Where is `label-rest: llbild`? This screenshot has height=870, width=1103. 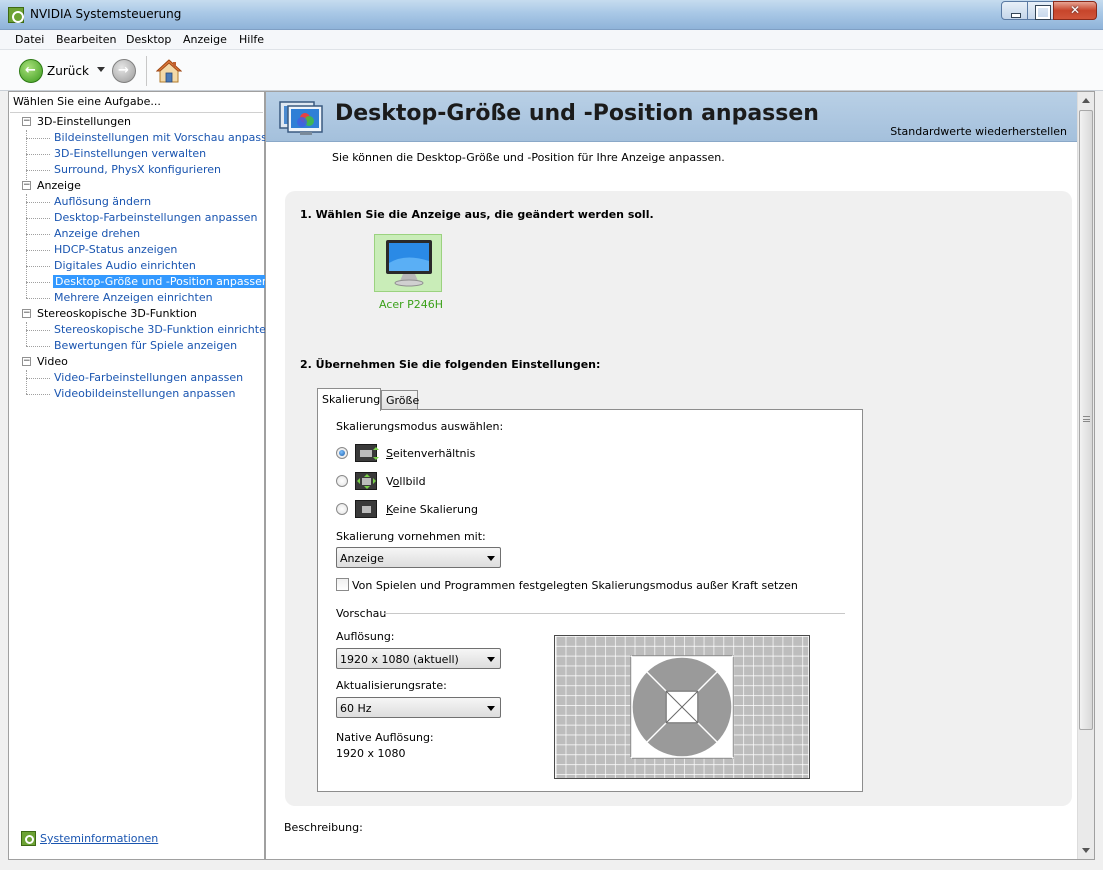
label-rest: llbild is located at coordinates (412, 481).